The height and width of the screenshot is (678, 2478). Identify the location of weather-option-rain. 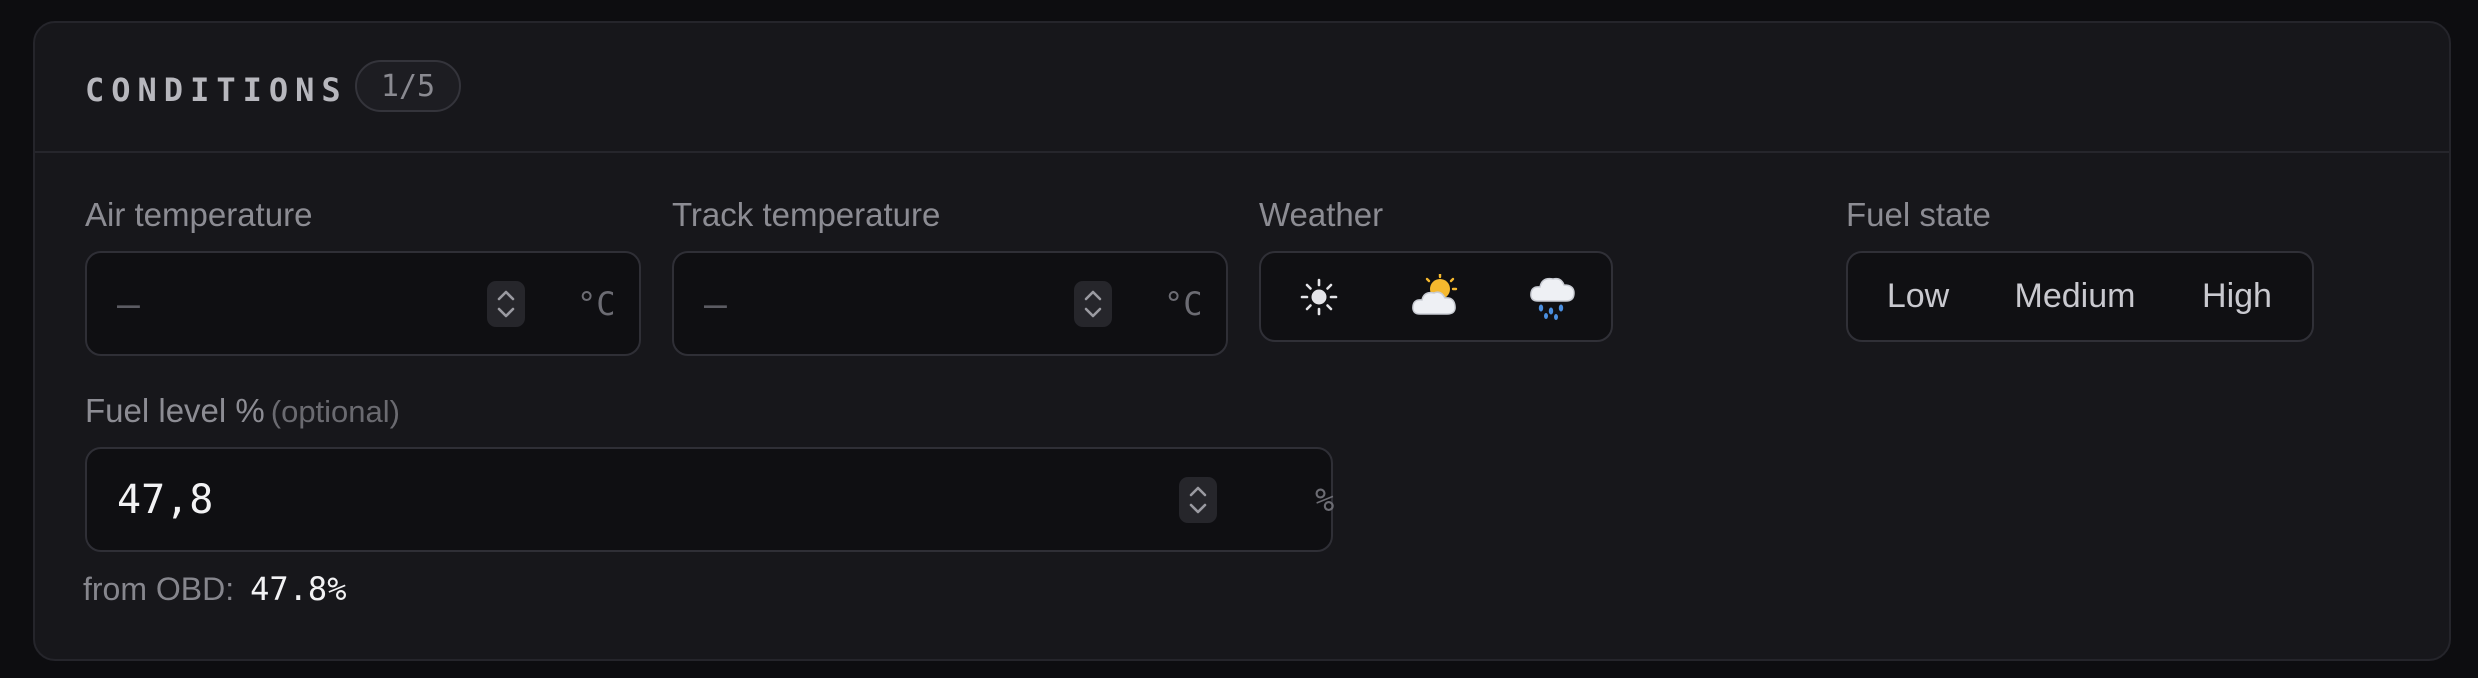
(1553, 296).